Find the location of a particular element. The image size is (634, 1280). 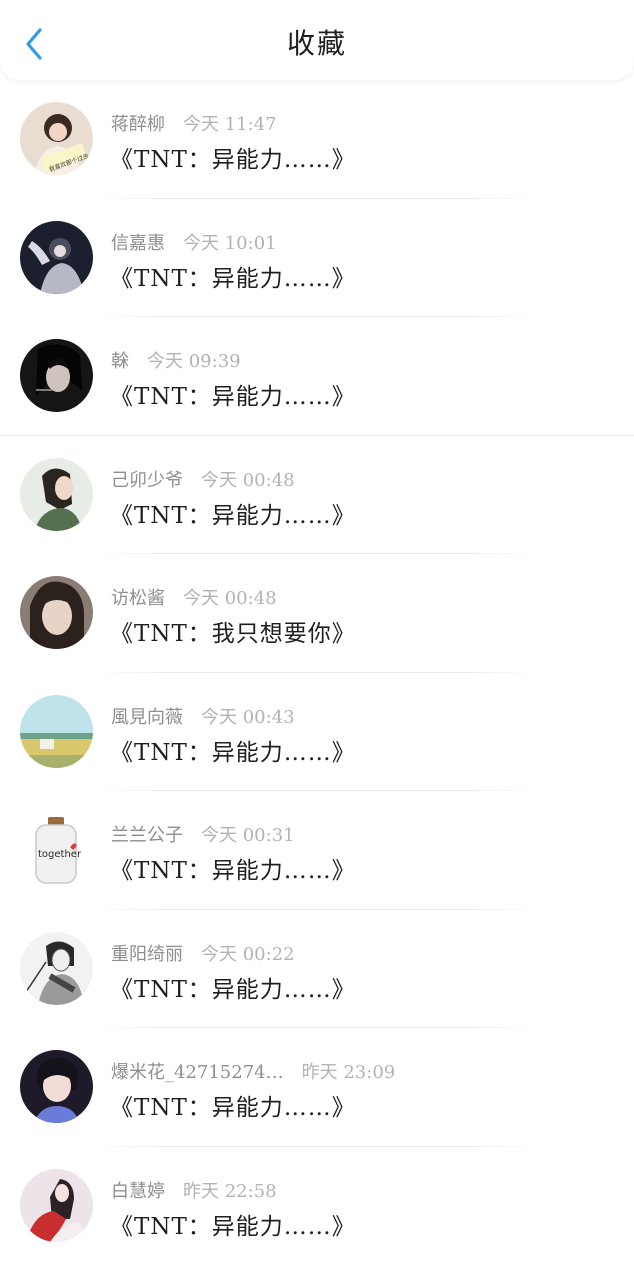

list-item: 風見向薇 今天 00:43 《TNT：异能力……》 is located at coordinates (317, 732).